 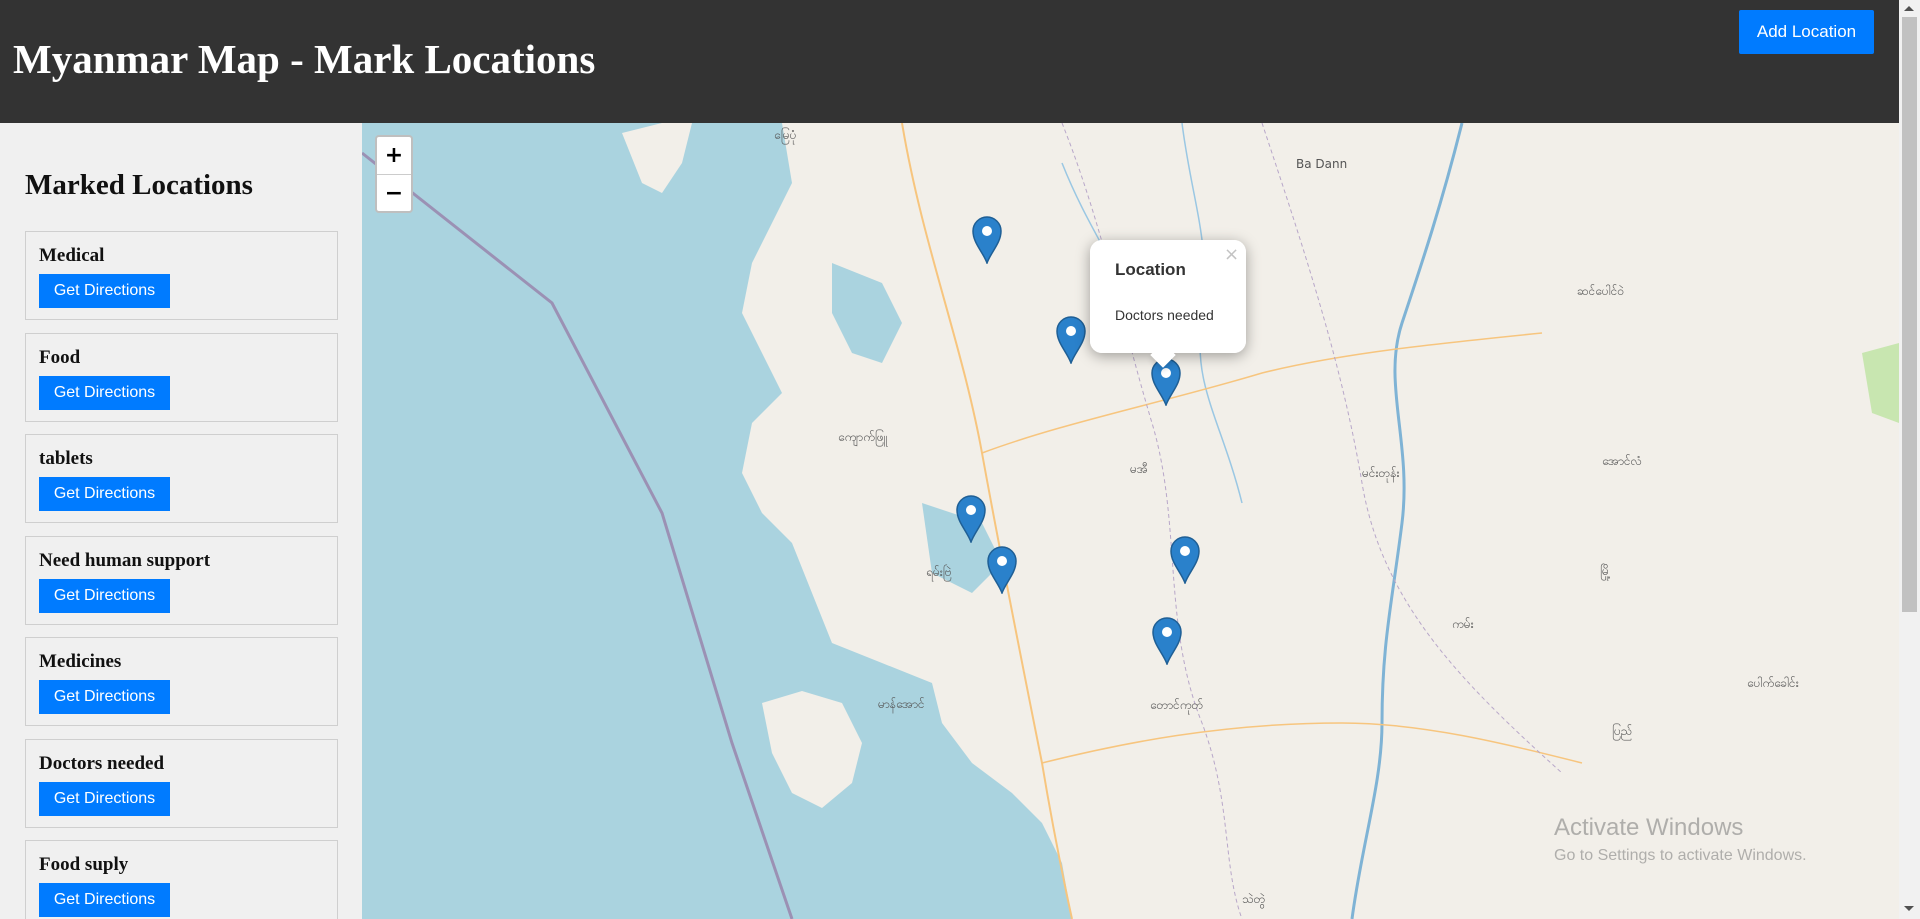 I want to click on map-label: ဆင်ပေါင်ဝဲ, so click(x=1601, y=291).